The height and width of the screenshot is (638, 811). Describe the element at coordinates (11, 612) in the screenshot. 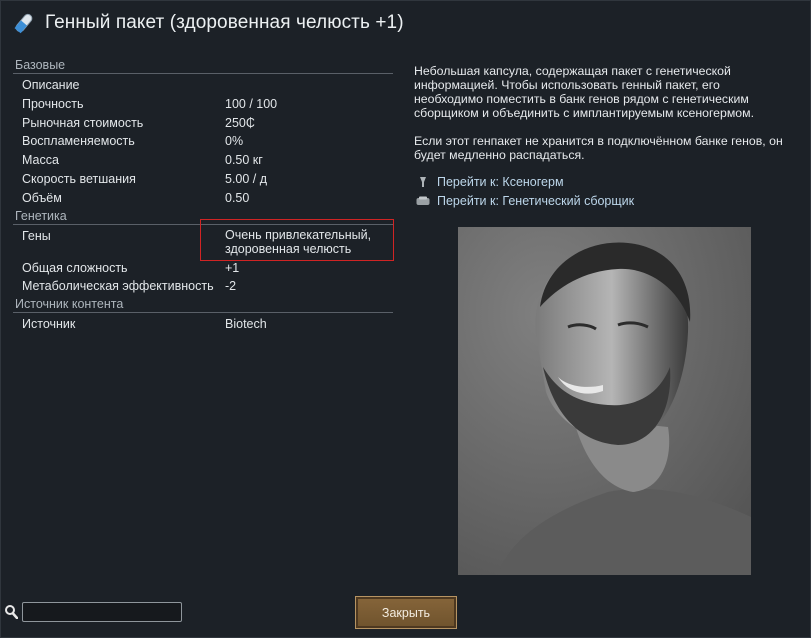

I see `search-icon` at that location.